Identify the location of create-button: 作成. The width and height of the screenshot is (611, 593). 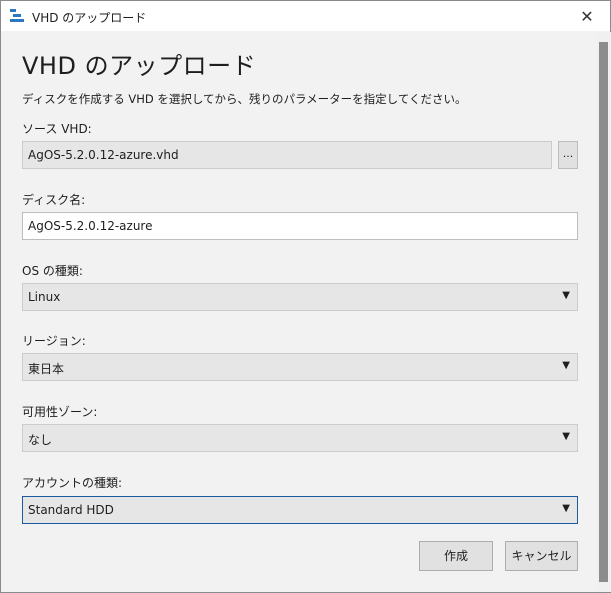
(456, 556).